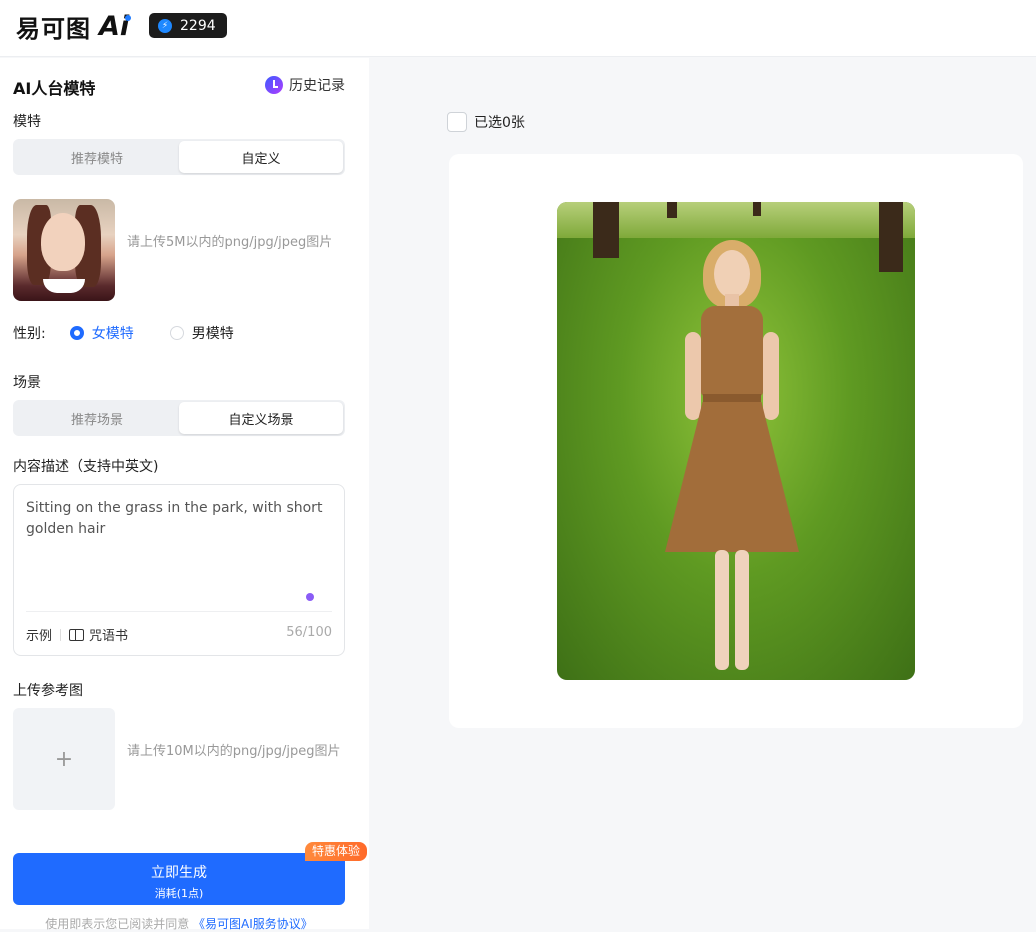 Image resolution: width=1036 pixels, height=932 pixels. What do you see at coordinates (64, 250) in the screenshot?
I see `model-avatar` at bounding box center [64, 250].